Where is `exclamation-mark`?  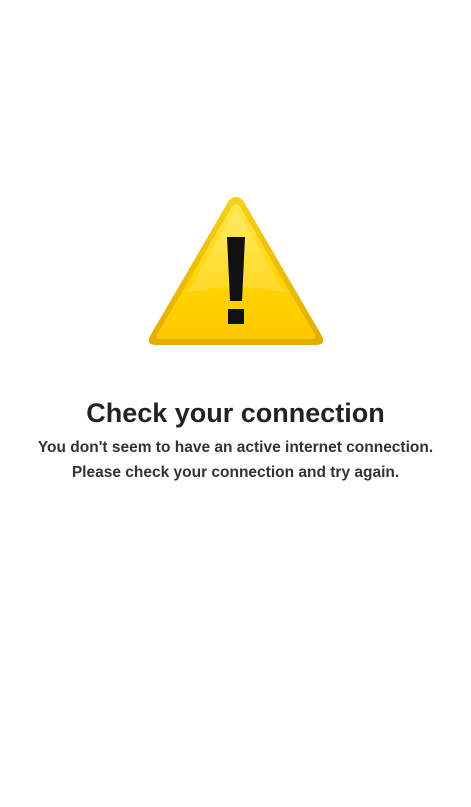 exclamation-mark is located at coordinates (236, 269).